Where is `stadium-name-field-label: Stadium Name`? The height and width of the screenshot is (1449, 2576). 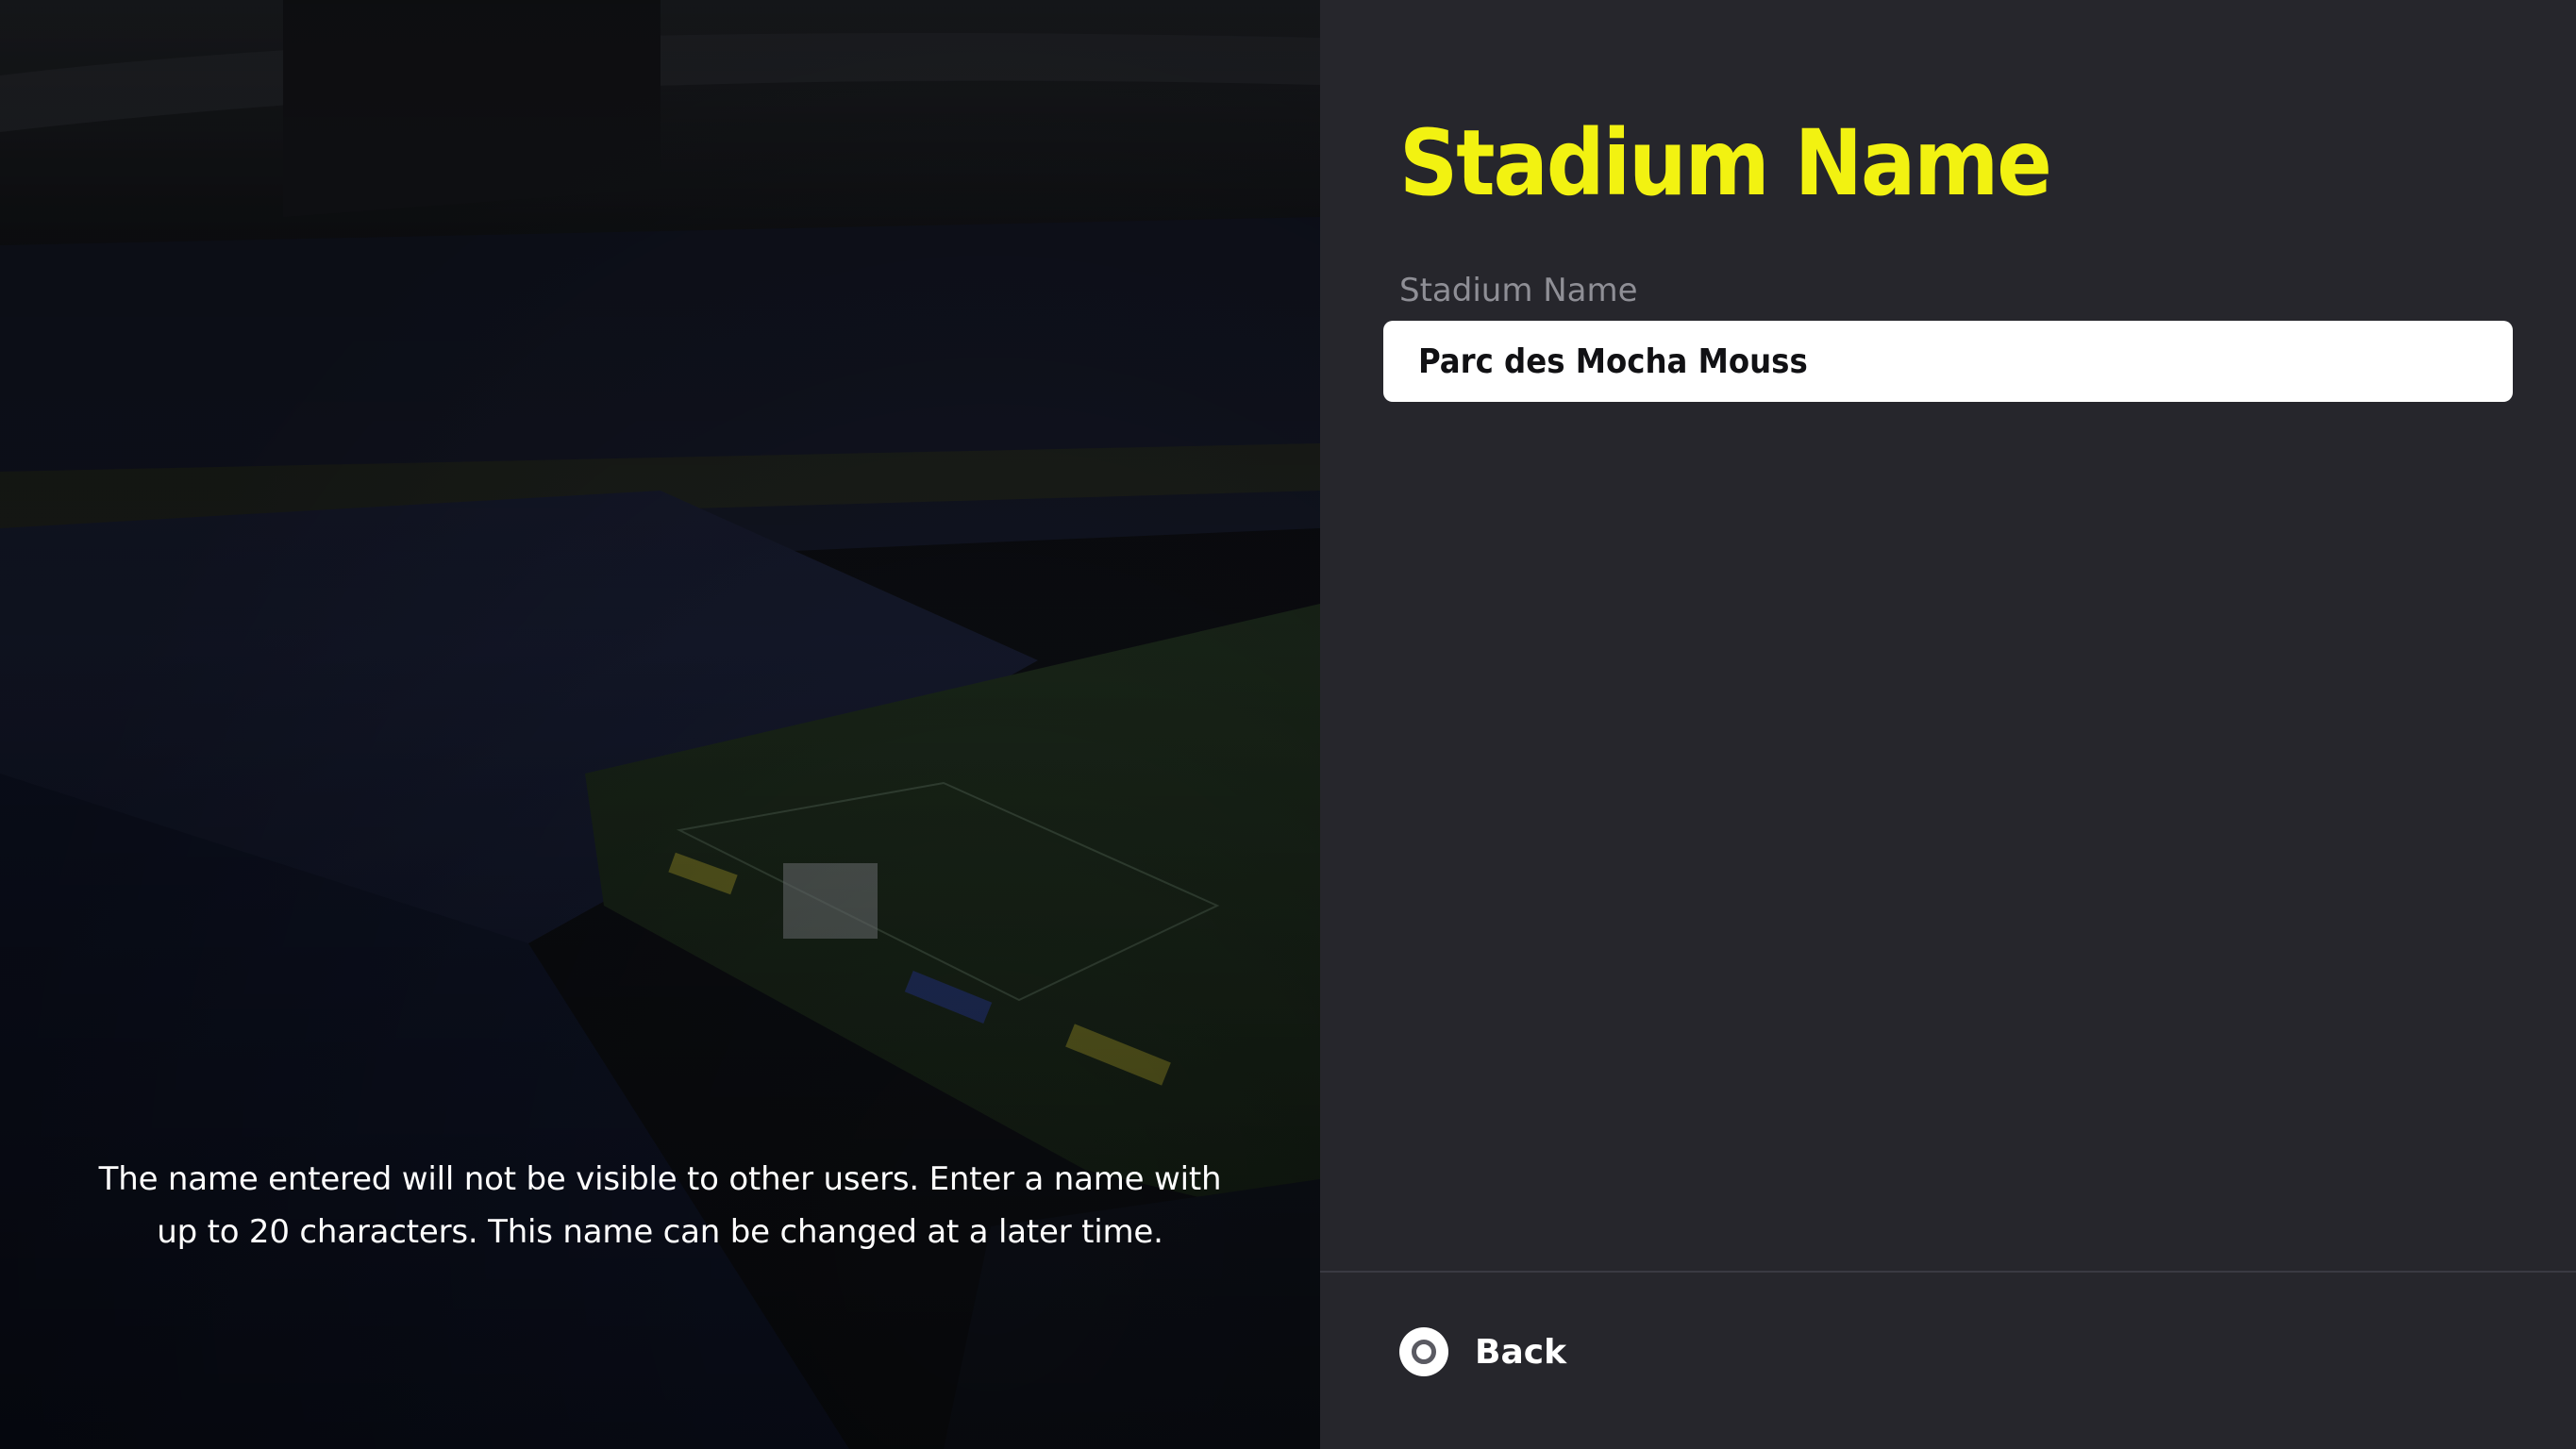
stadium-name-field-label: Stadium Name is located at coordinates (1518, 290).